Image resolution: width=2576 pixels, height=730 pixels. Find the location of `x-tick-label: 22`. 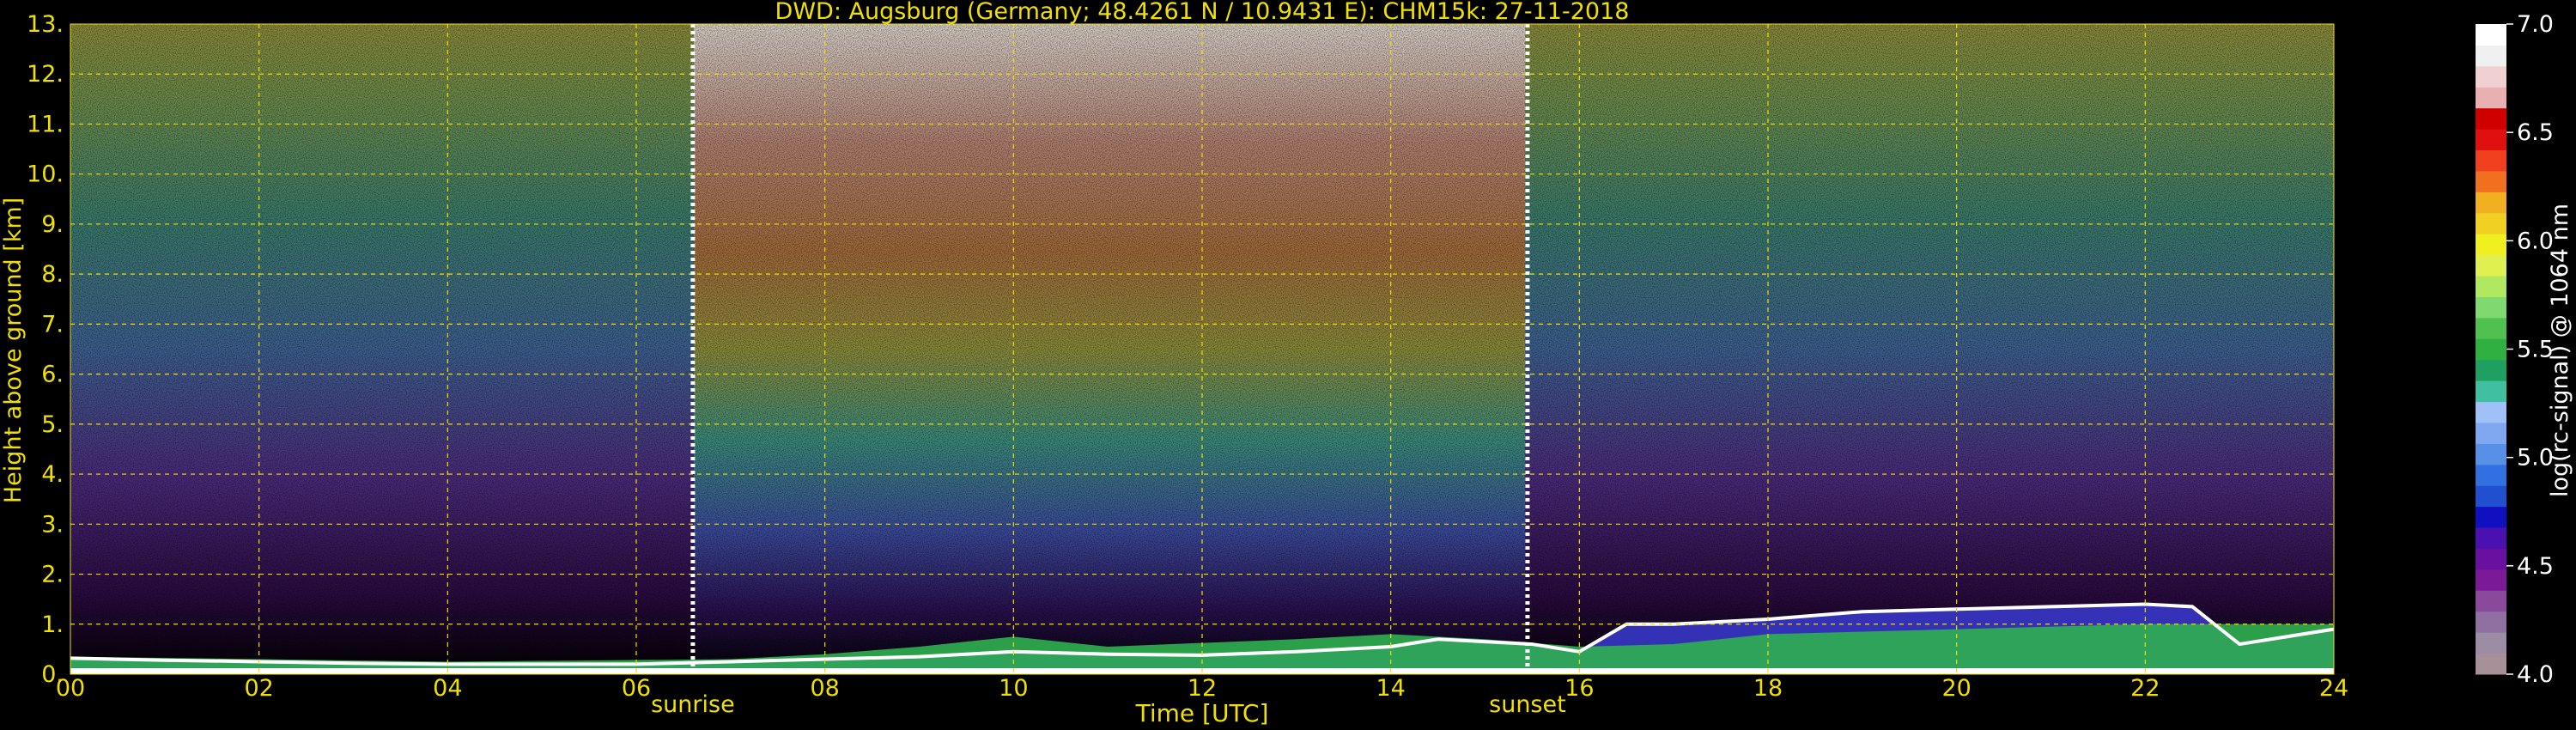

x-tick-label: 22 is located at coordinates (2145, 688).